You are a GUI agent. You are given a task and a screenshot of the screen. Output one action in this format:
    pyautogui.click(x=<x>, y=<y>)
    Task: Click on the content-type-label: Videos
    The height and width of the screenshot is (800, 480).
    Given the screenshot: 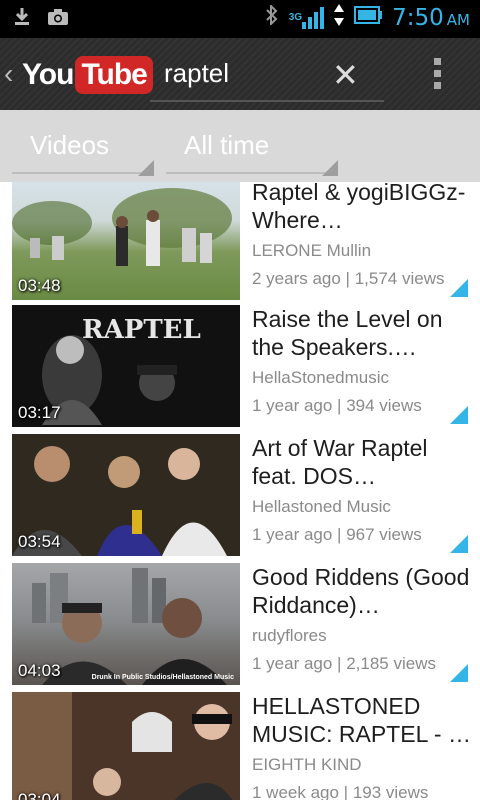 What is the action you would take?
    pyautogui.click(x=70, y=145)
    